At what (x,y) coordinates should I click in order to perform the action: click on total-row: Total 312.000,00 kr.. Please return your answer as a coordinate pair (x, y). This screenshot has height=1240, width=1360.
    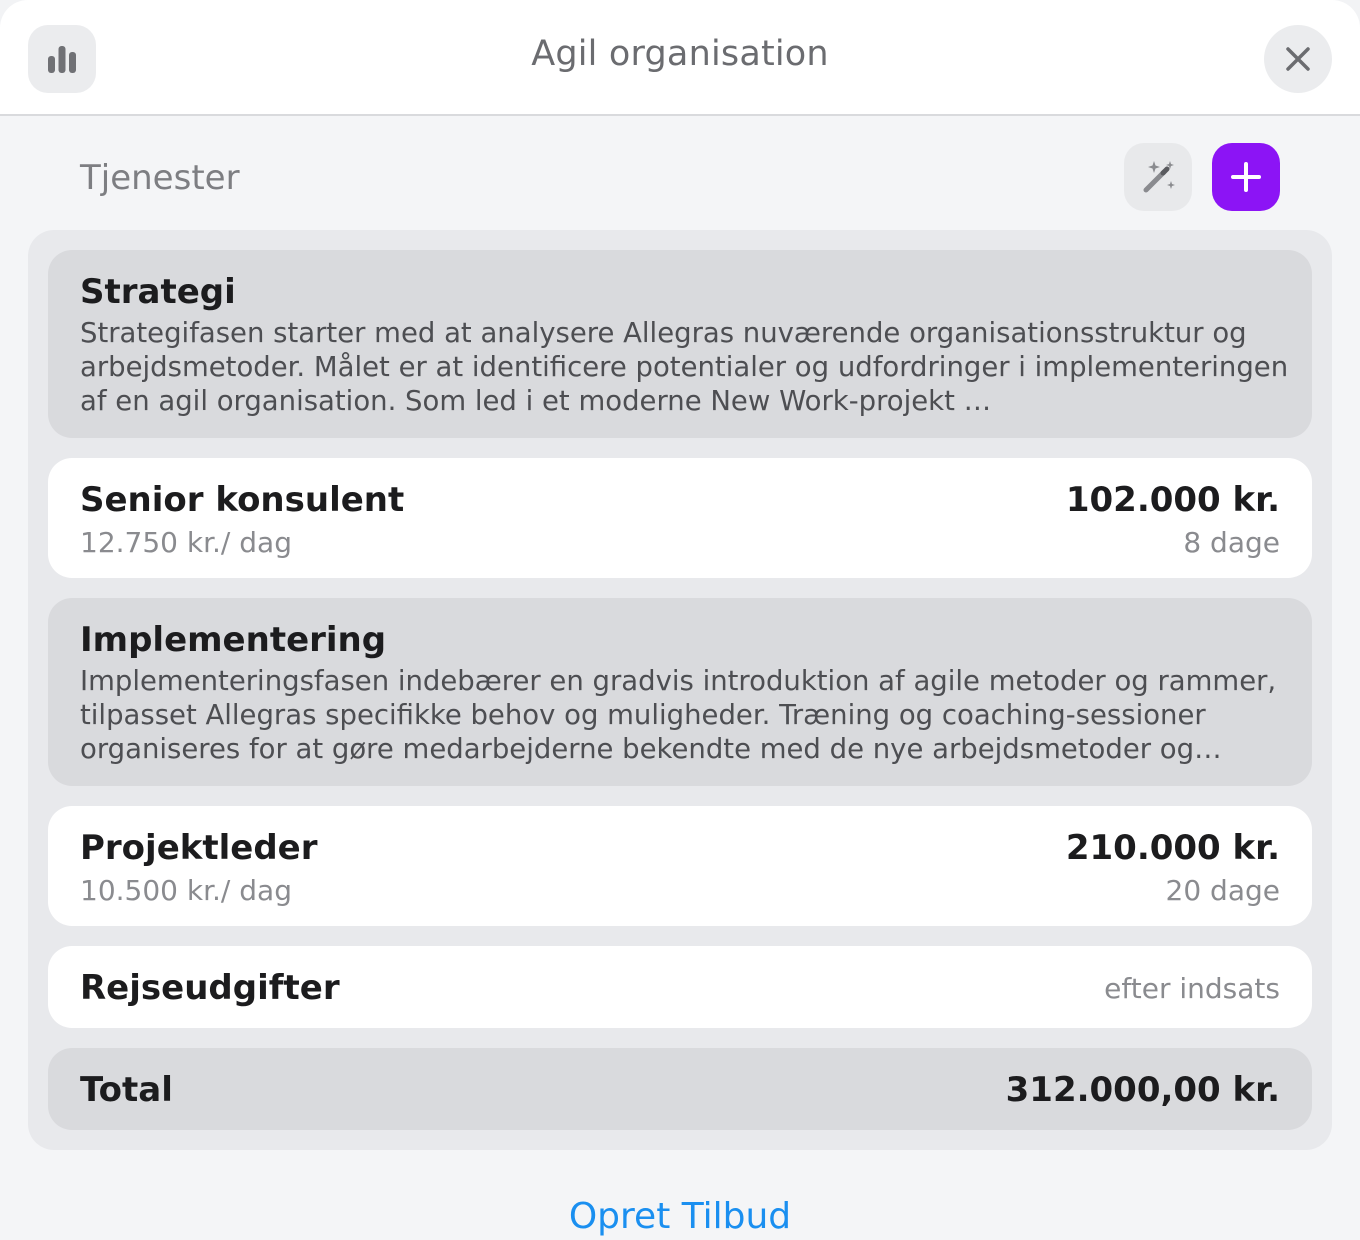
    Looking at the image, I should click on (680, 1089).